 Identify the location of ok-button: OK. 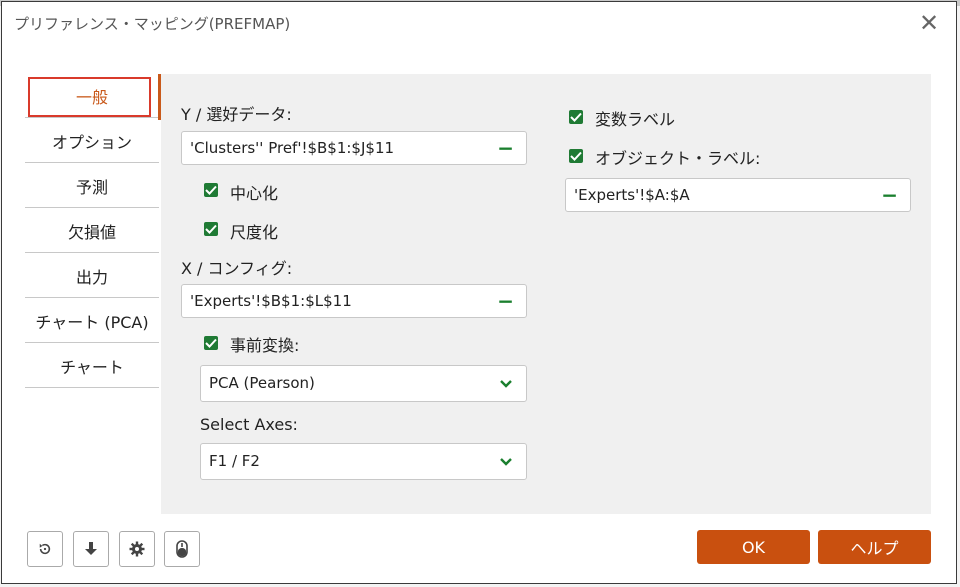
(753, 547).